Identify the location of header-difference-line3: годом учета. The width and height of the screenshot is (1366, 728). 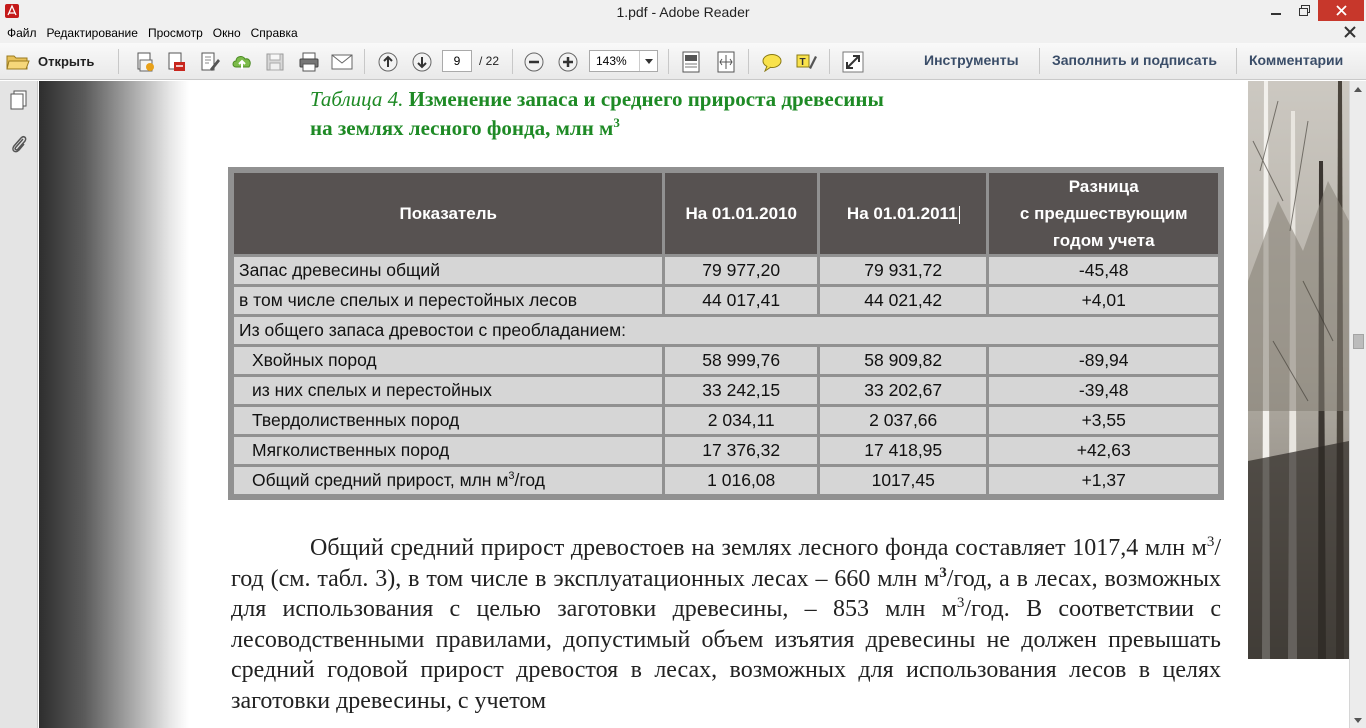
(1103, 240).